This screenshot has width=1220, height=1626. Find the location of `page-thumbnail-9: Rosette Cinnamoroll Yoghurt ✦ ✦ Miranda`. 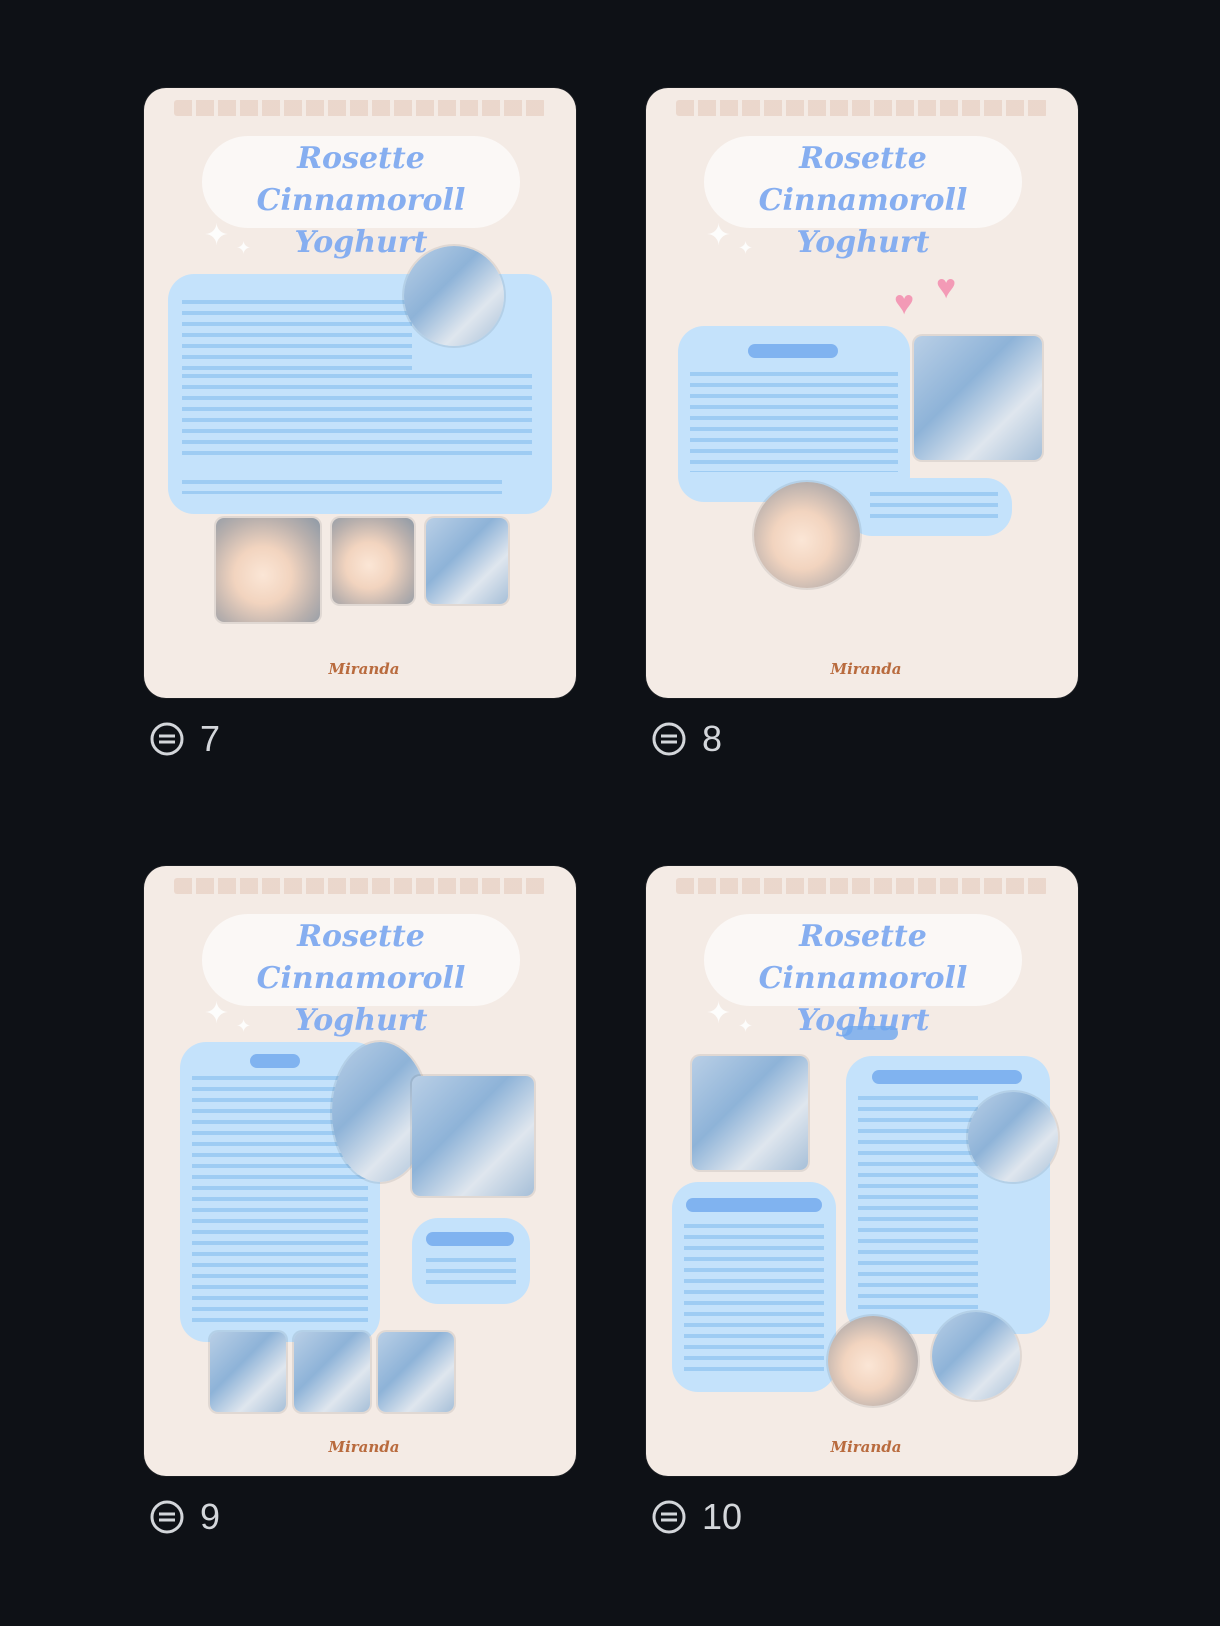

page-thumbnail-9: Rosette Cinnamoroll Yoghurt ✦ ✦ Miranda is located at coordinates (360, 1171).